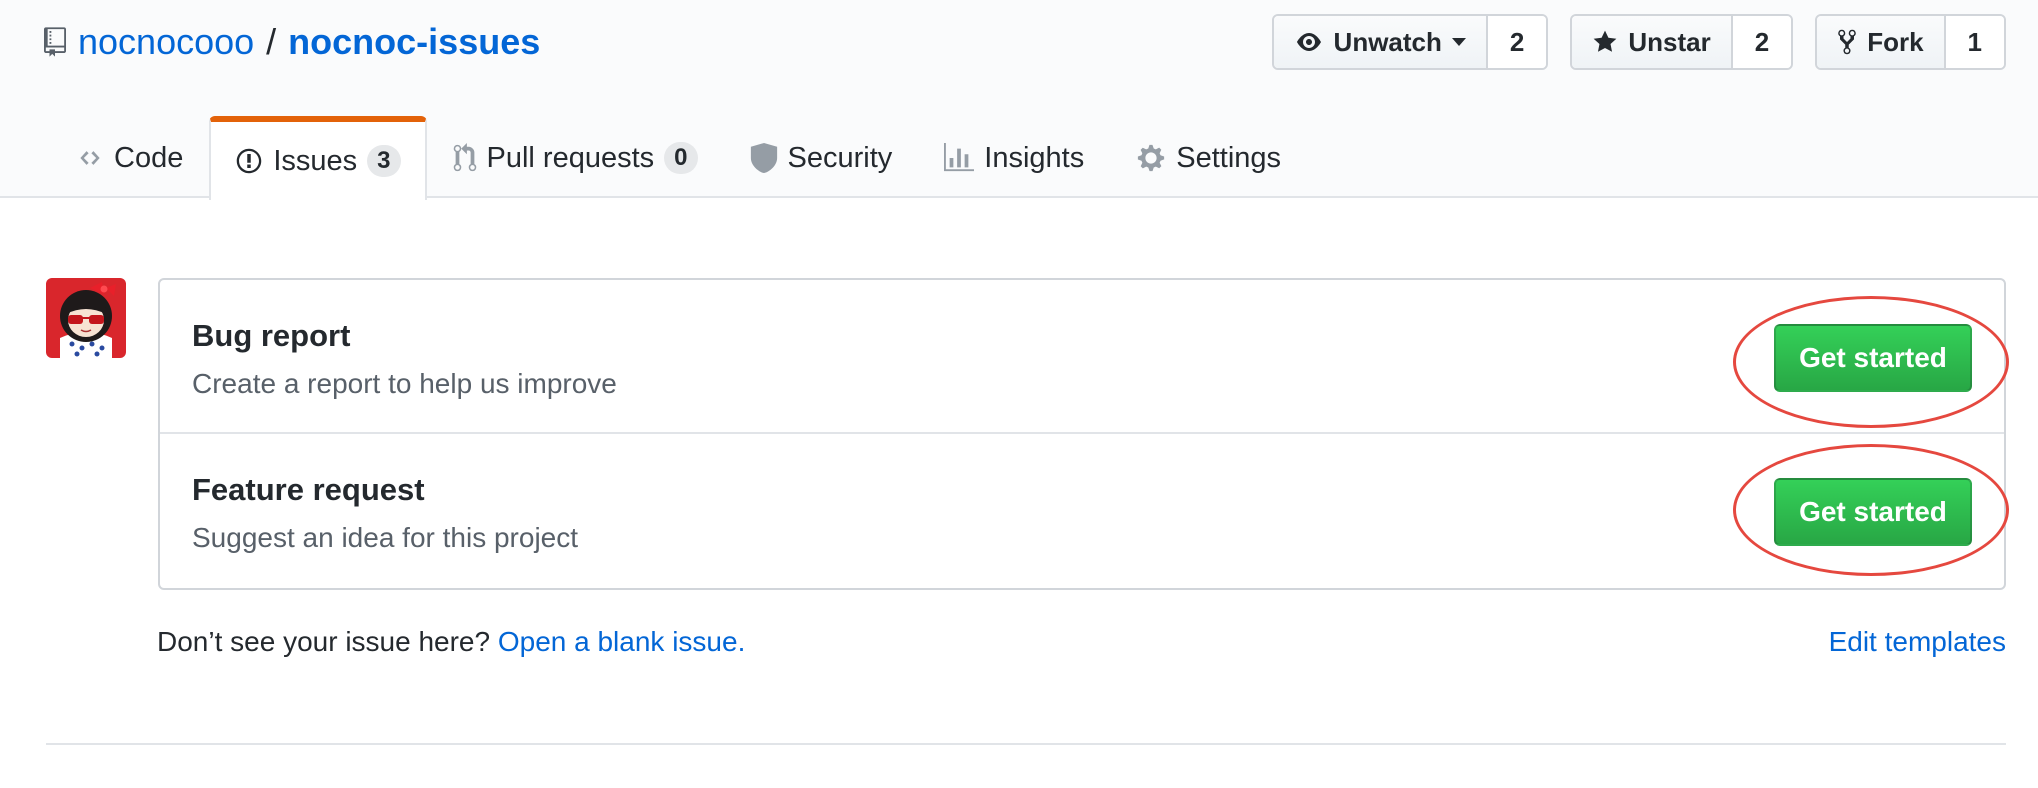 This screenshot has height=788, width=2038. What do you see at coordinates (1917, 642) in the screenshot?
I see `edit-templates-link: Edit templates` at bounding box center [1917, 642].